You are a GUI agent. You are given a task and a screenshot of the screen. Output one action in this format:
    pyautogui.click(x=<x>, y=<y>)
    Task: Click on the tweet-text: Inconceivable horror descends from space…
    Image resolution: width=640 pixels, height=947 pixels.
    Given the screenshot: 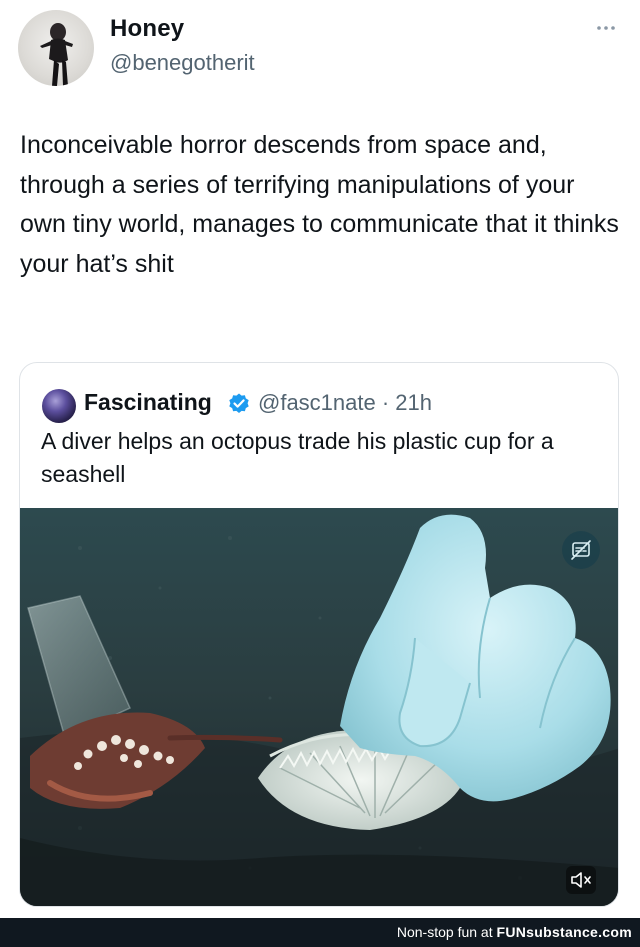 What is the action you would take?
    pyautogui.click(x=319, y=204)
    